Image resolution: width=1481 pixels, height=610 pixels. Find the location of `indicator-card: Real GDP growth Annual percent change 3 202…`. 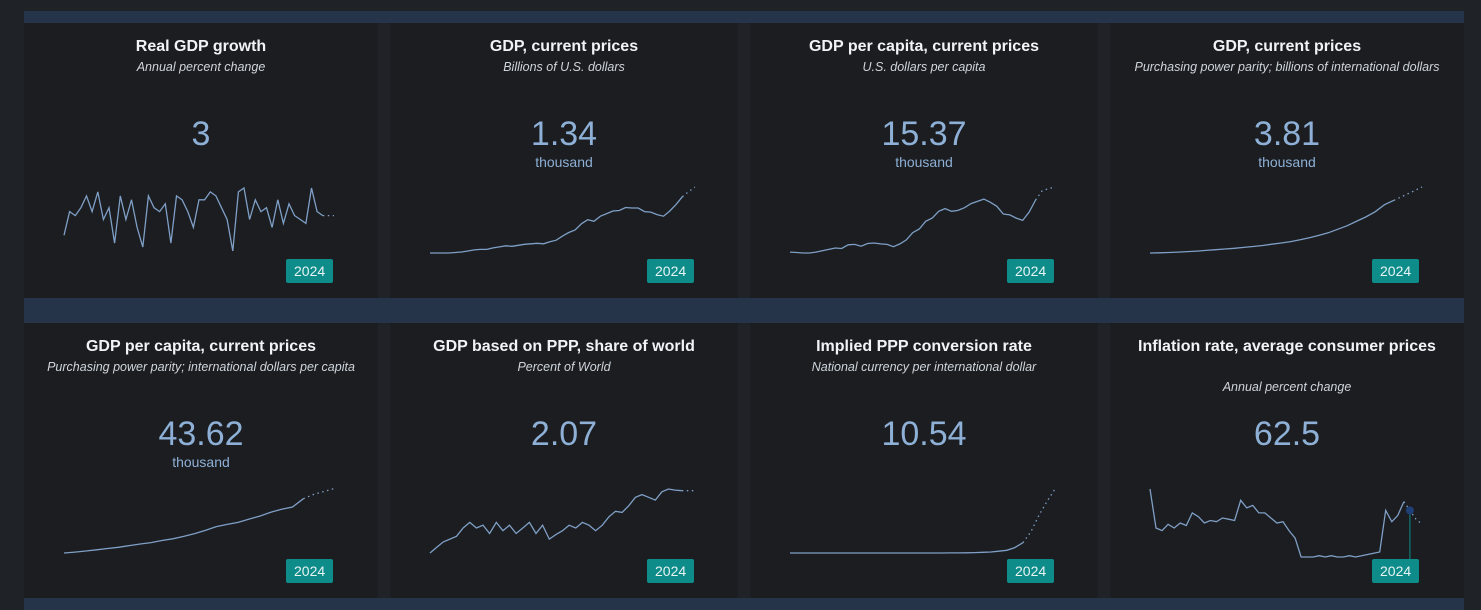

indicator-card: Real GDP growth Annual percent change 3 202… is located at coordinates (201, 160).